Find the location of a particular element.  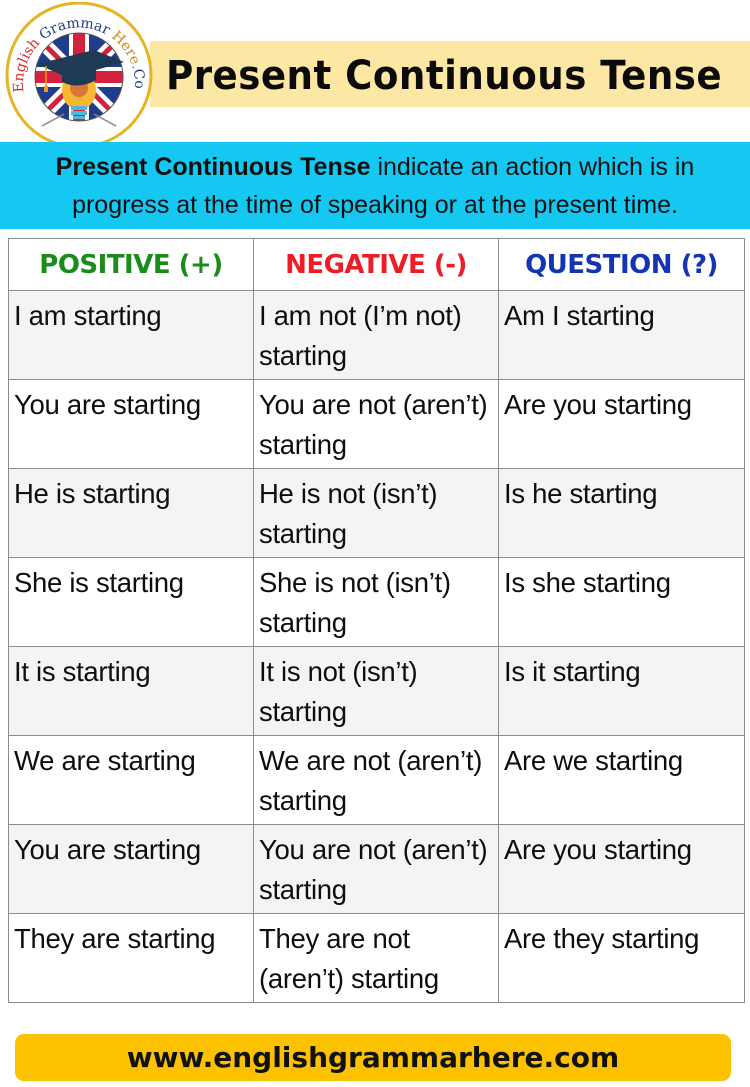

cell-positive: It is starting is located at coordinates (131, 691).